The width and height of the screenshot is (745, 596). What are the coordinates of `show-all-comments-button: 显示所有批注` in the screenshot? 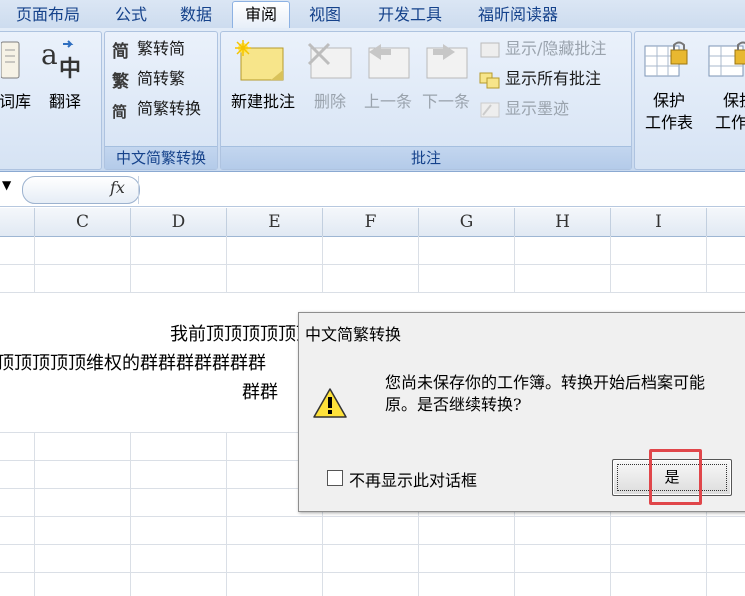 It's located at (540, 79).